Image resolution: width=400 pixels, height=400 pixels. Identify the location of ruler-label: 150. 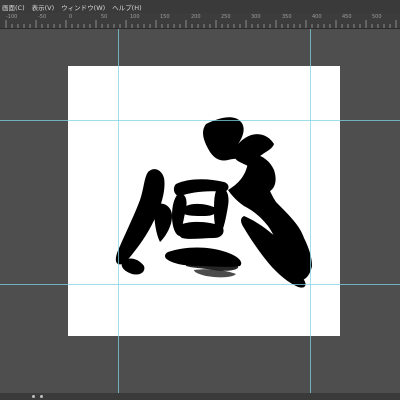
(165, 17).